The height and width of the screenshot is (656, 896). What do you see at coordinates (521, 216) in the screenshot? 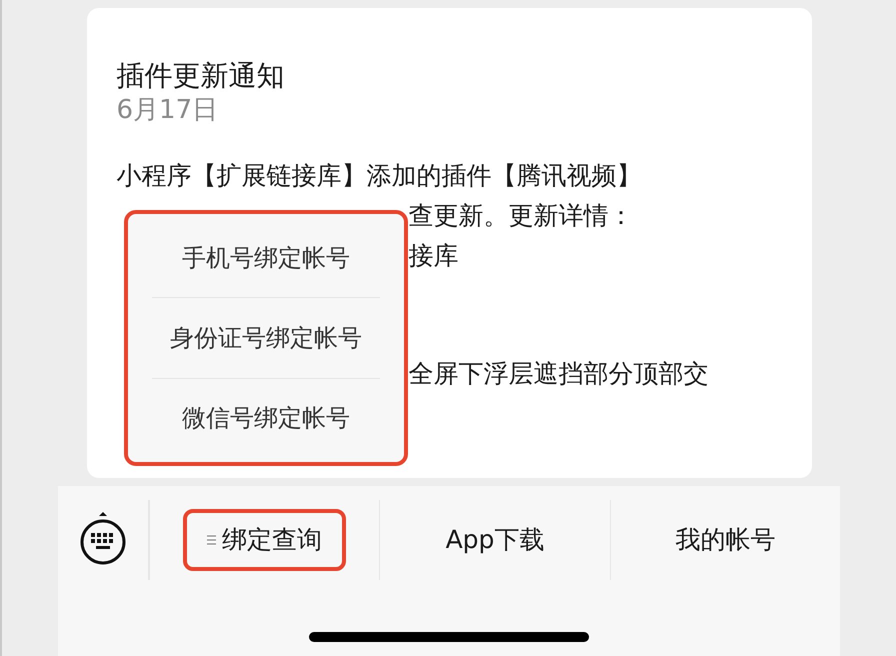
I see `message-text: 查更新。更新详情：` at bounding box center [521, 216].